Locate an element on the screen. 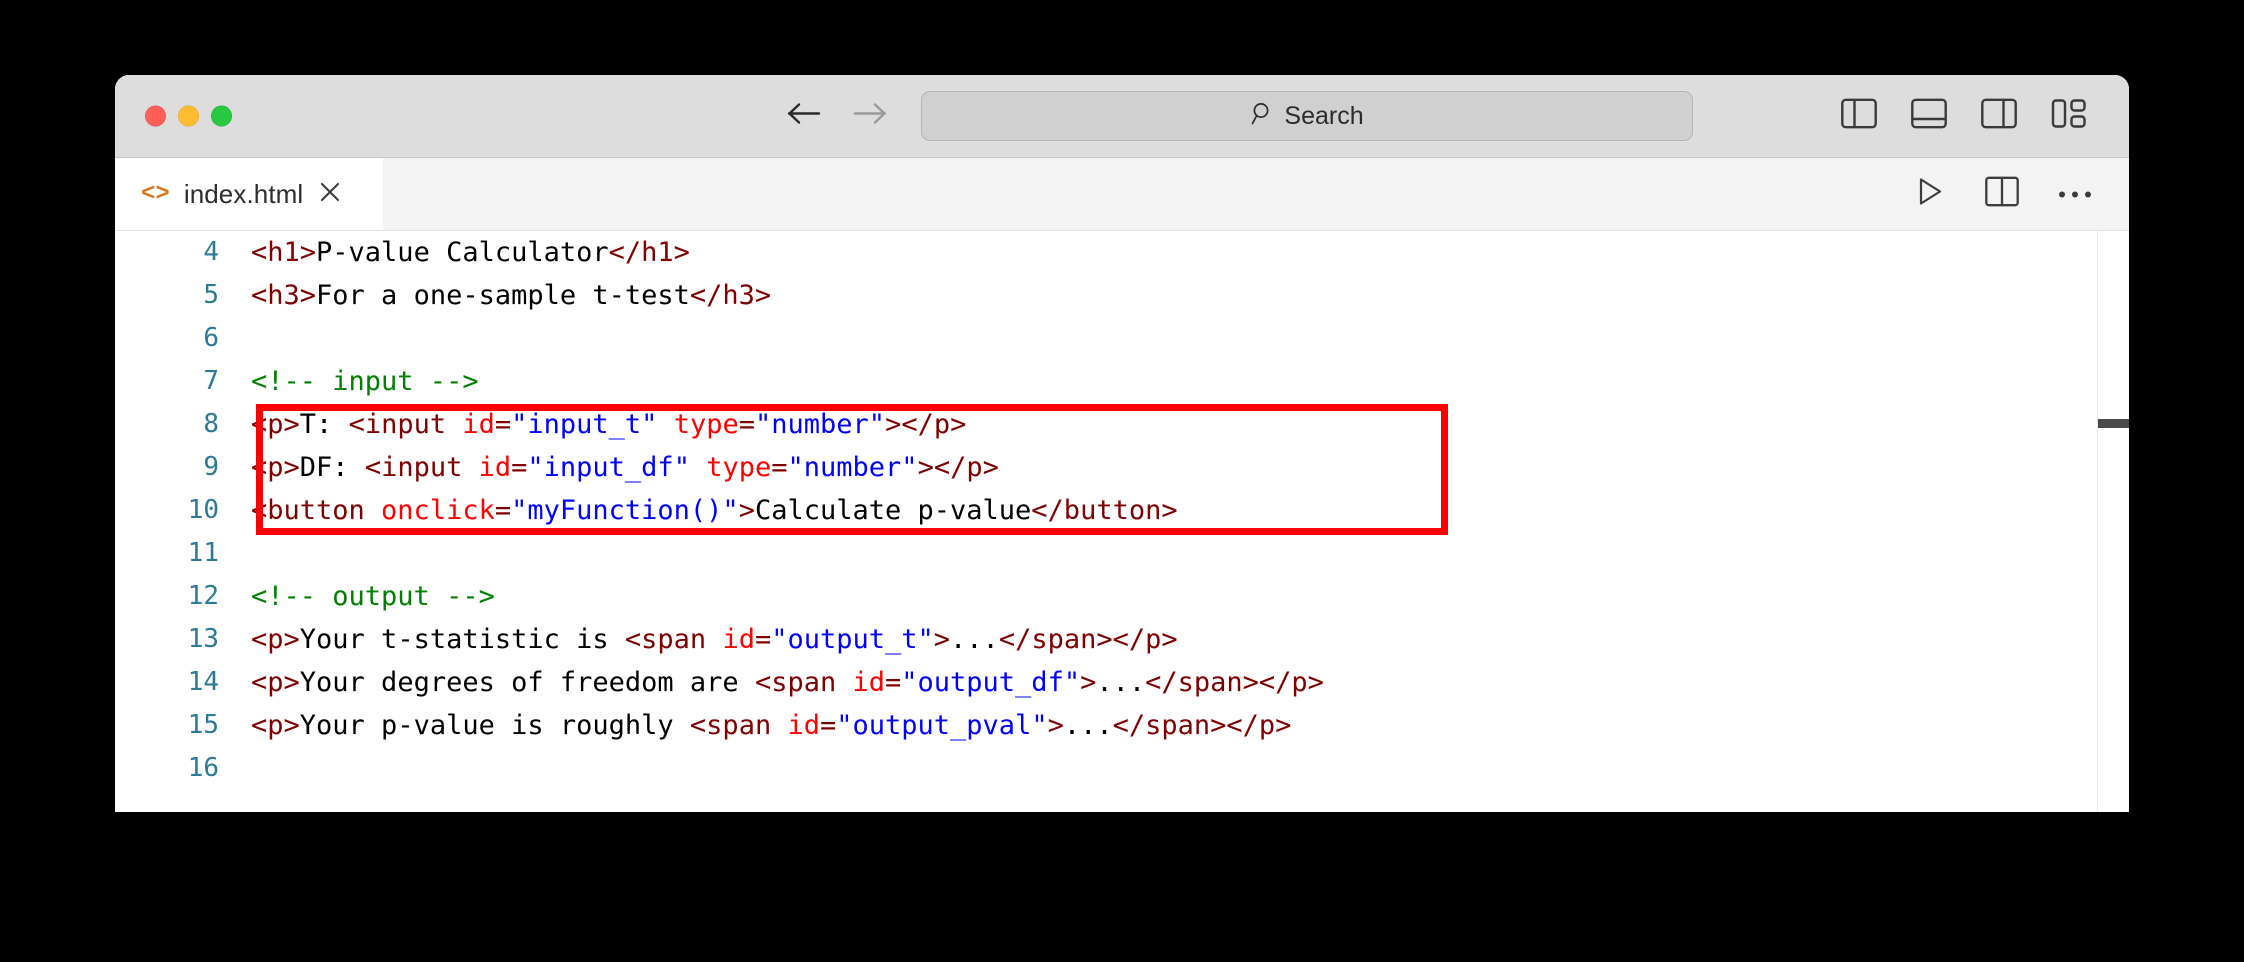 This screenshot has width=2244, height=962. code-line: 4 <h1>P-value Calculator</h1> is located at coordinates (1122, 252).